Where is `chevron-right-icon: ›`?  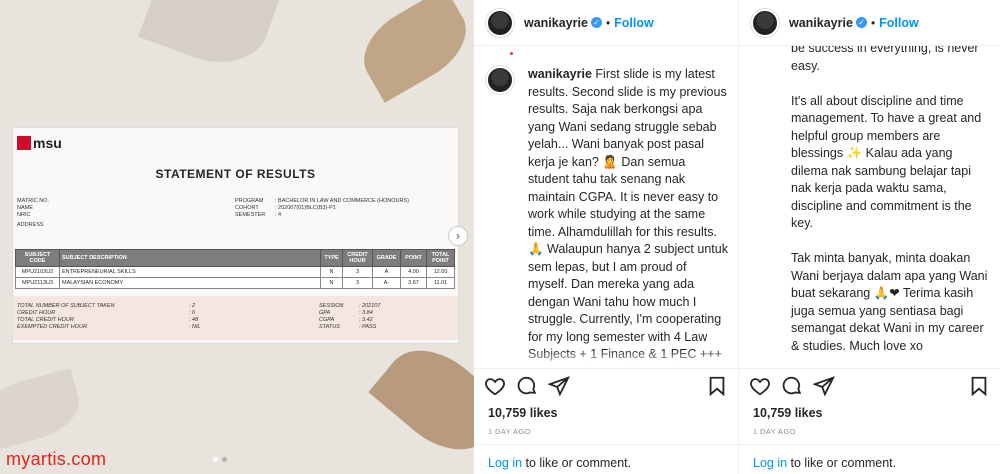 chevron-right-icon: › is located at coordinates (458, 236).